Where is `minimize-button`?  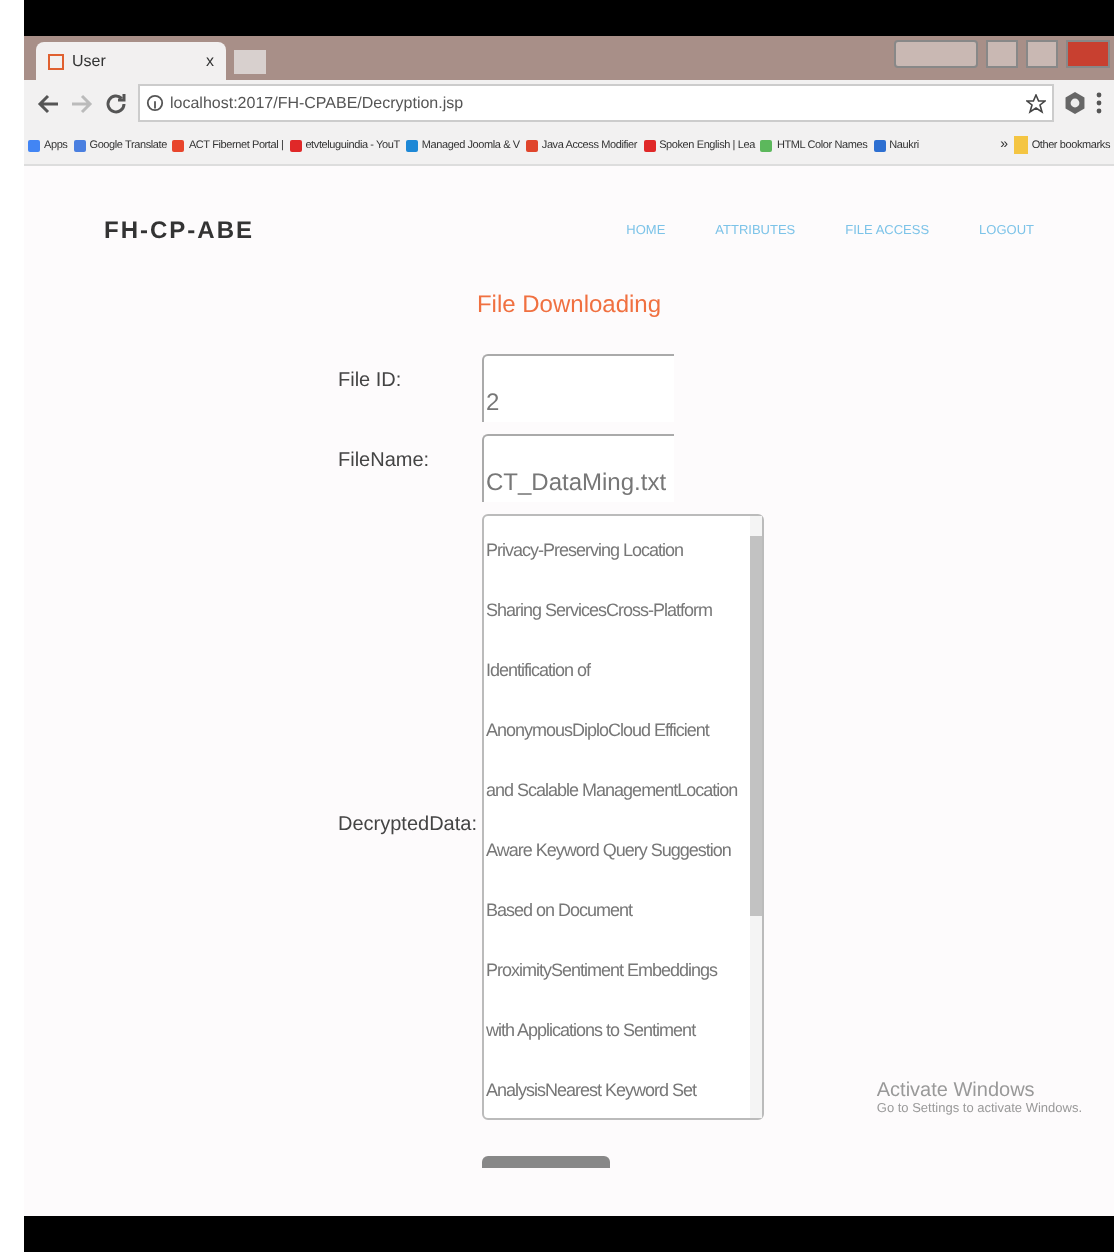 minimize-button is located at coordinates (1002, 54).